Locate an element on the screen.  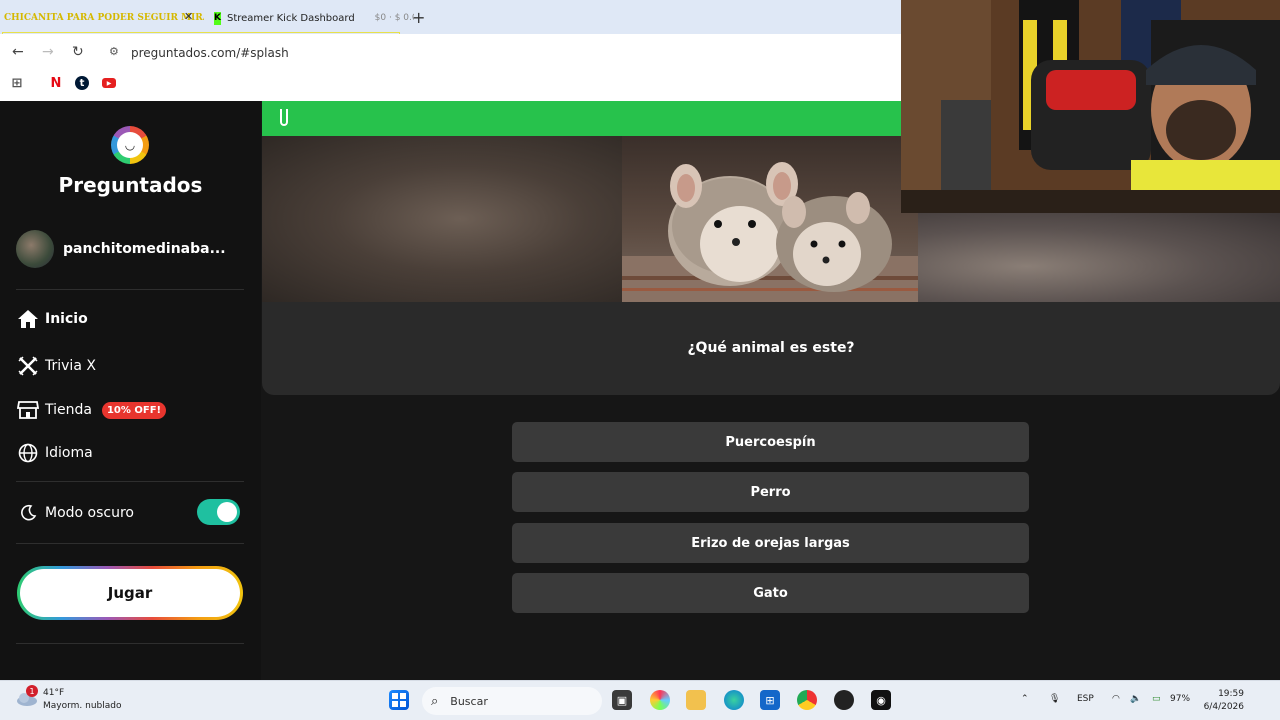
netflix-icon: N is located at coordinates (56, 83).